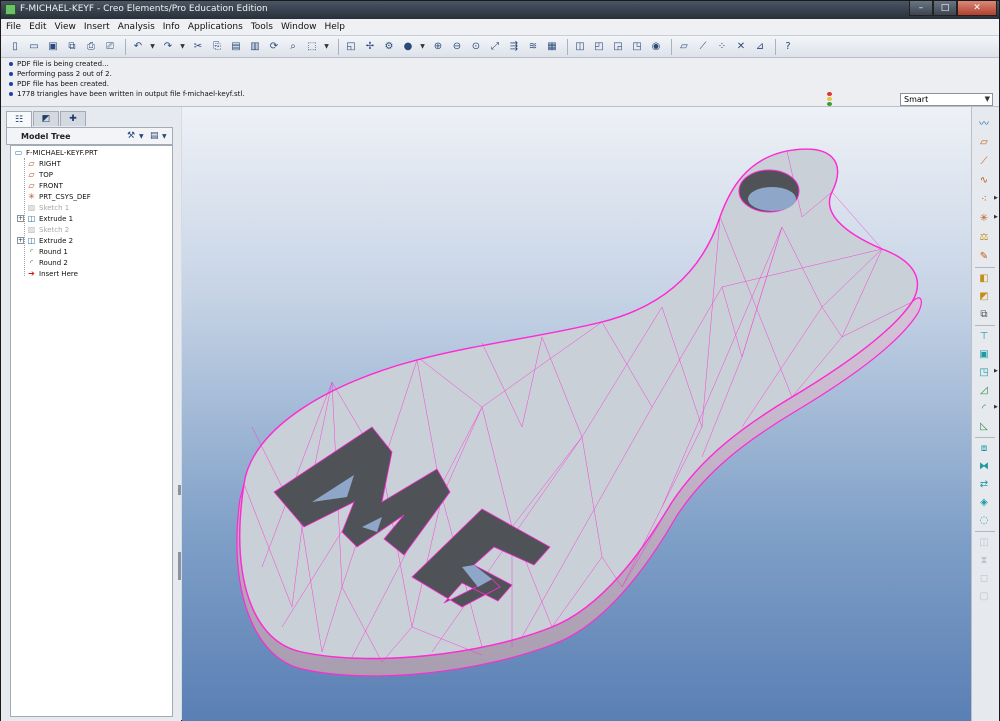 The height and width of the screenshot is (721, 1000). Describe the element at coordinates (984, 596) in the screenshot. I see `solidify-tool-icon: ▢` at that location.